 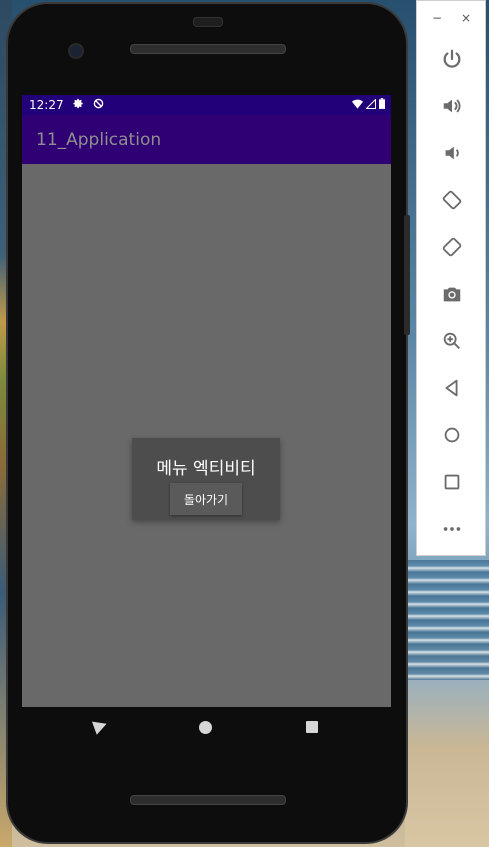 What do you see at coordinates (451, 278) in the screenshot?
I see `emulator-toolbar: − ×` at bounding box center [451, 278].